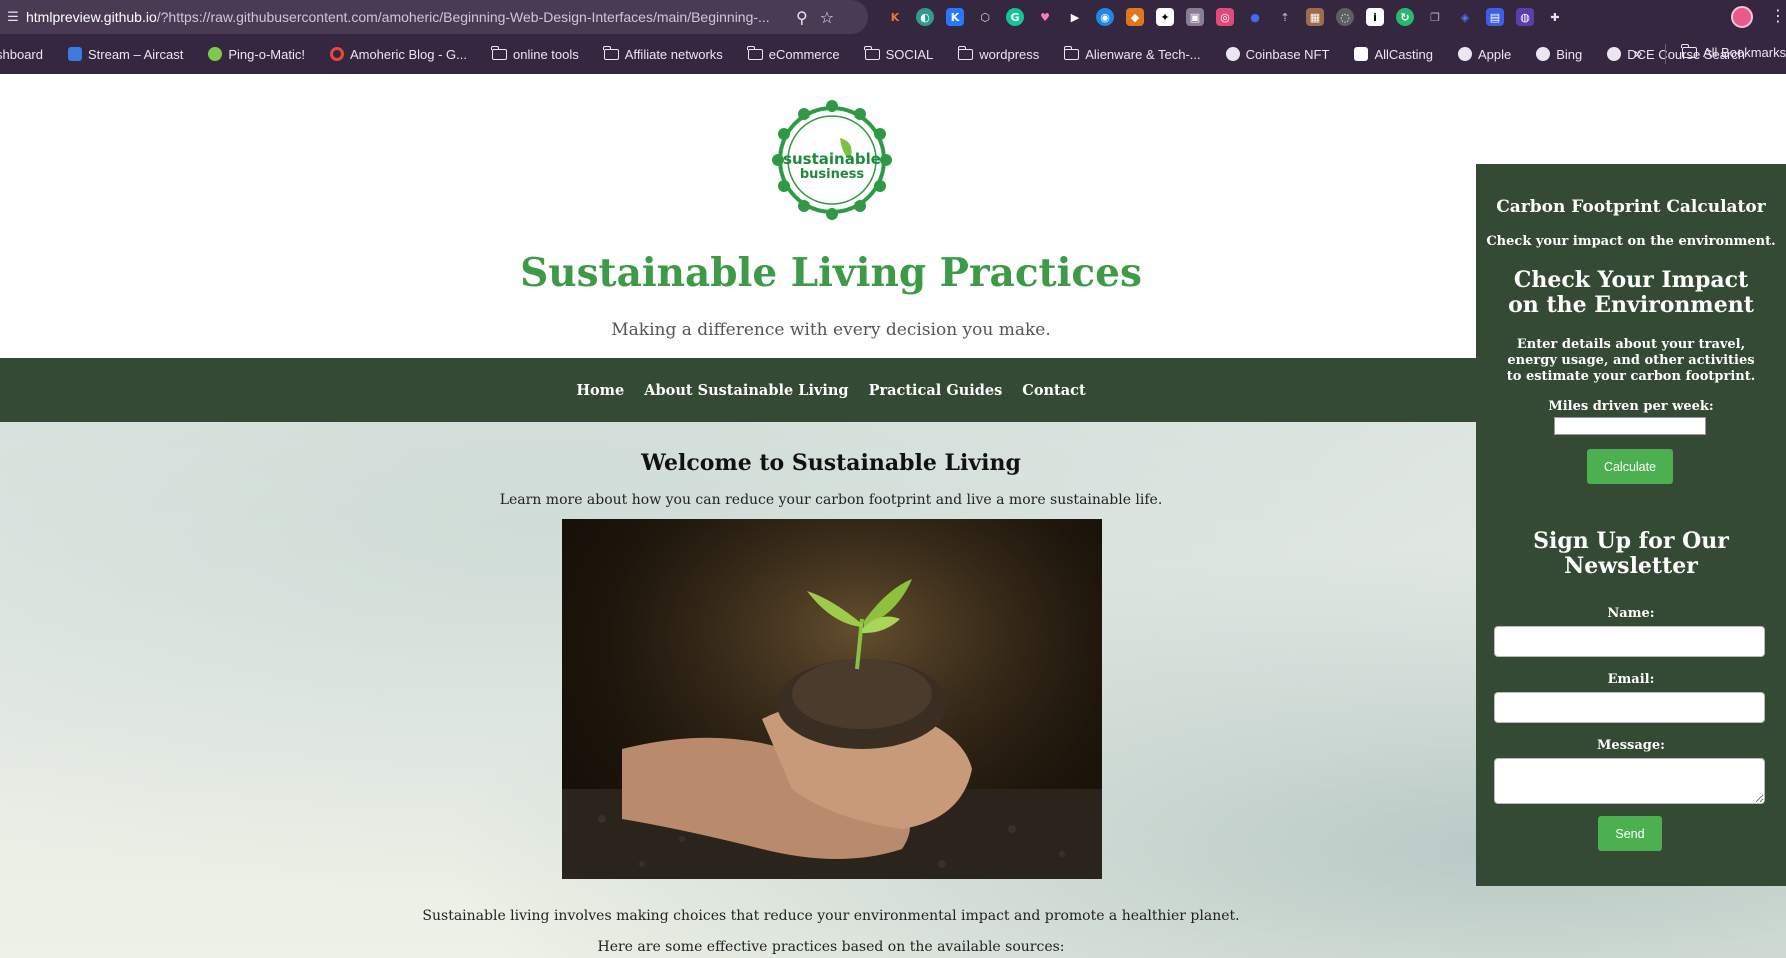 This screenshot has width=1786, height=958. Describe the element at coordinates (1742, 17) in the screenshot. I see `profile-avatar` at that location.